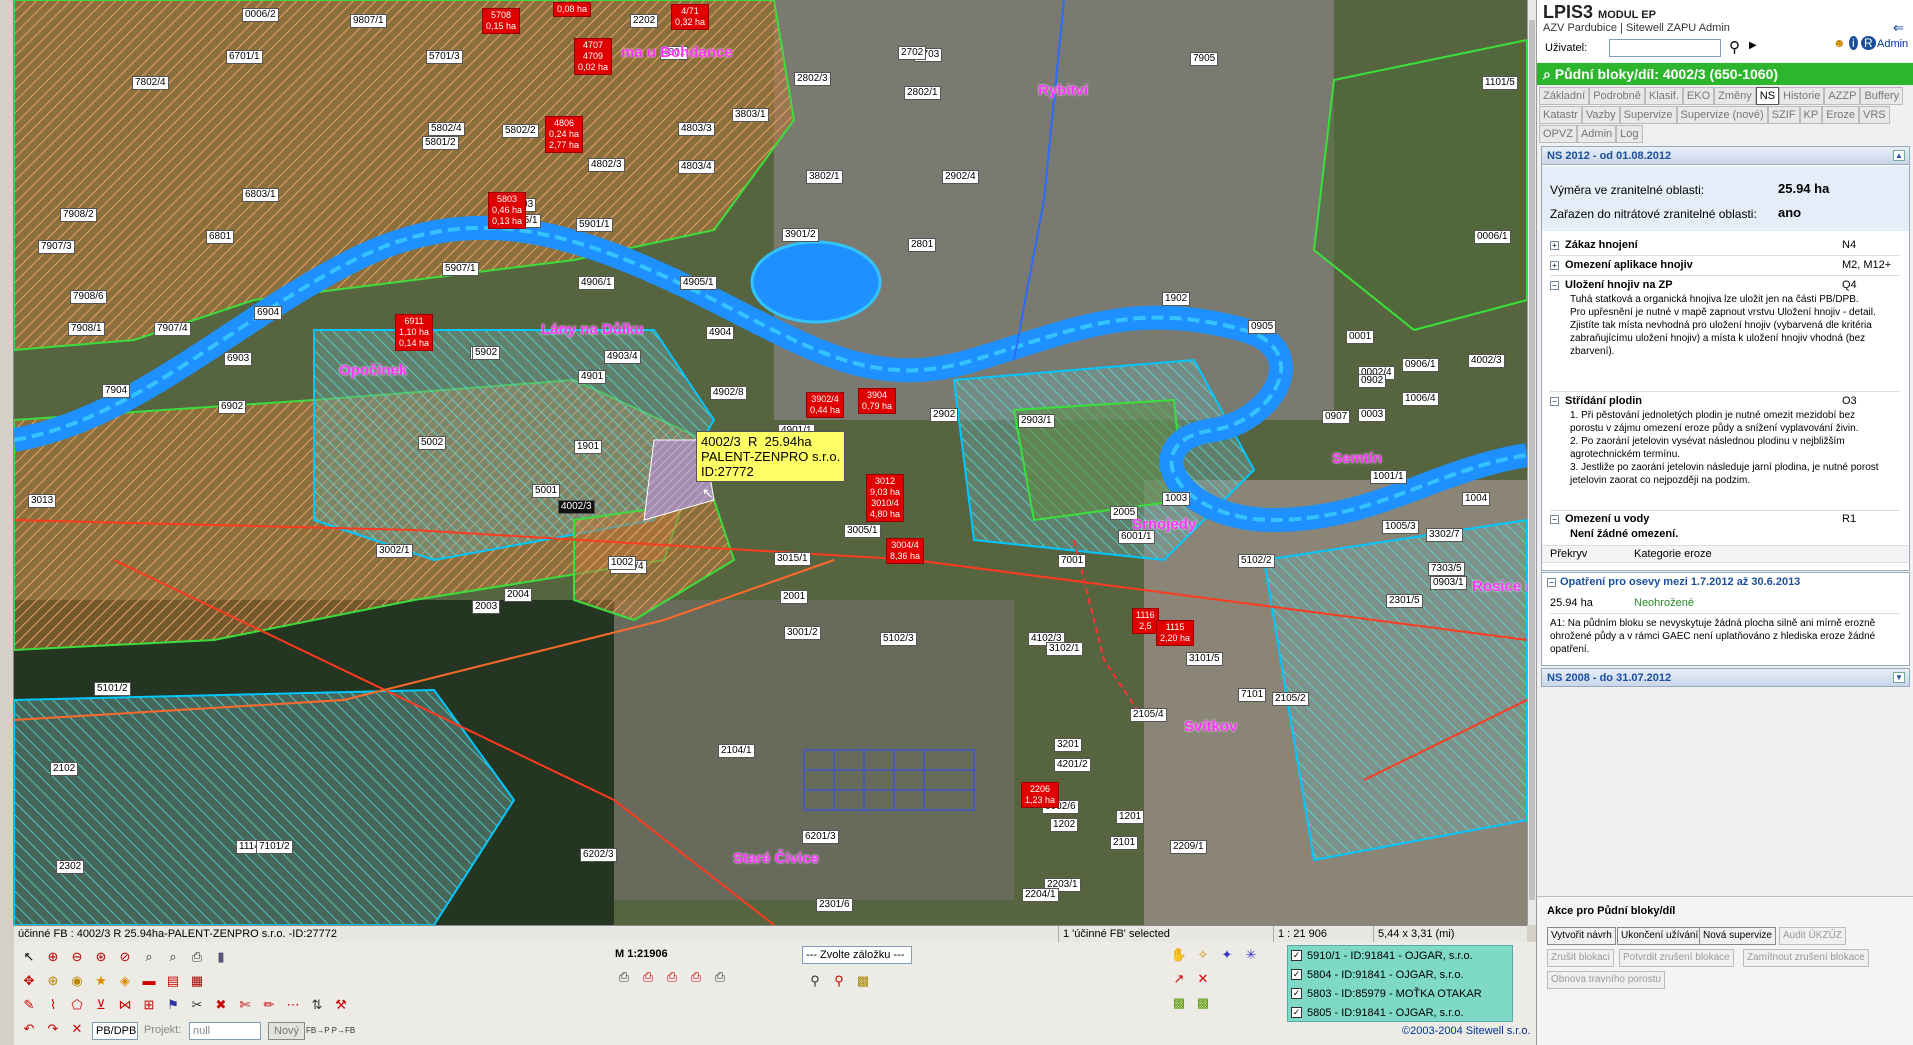 The image size is (1913, 1045). Describe the element at coordinates (232, 407) in the screenshot. I see `parcel-label: 6902` at that location.